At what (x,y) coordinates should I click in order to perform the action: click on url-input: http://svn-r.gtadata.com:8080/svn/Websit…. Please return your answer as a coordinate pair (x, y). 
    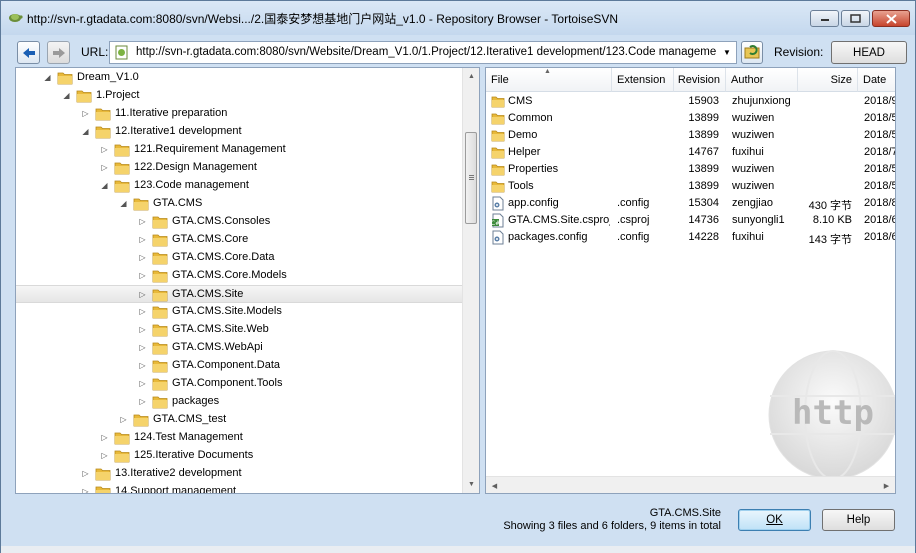
    Looking at the image, I should click on (426, 52).